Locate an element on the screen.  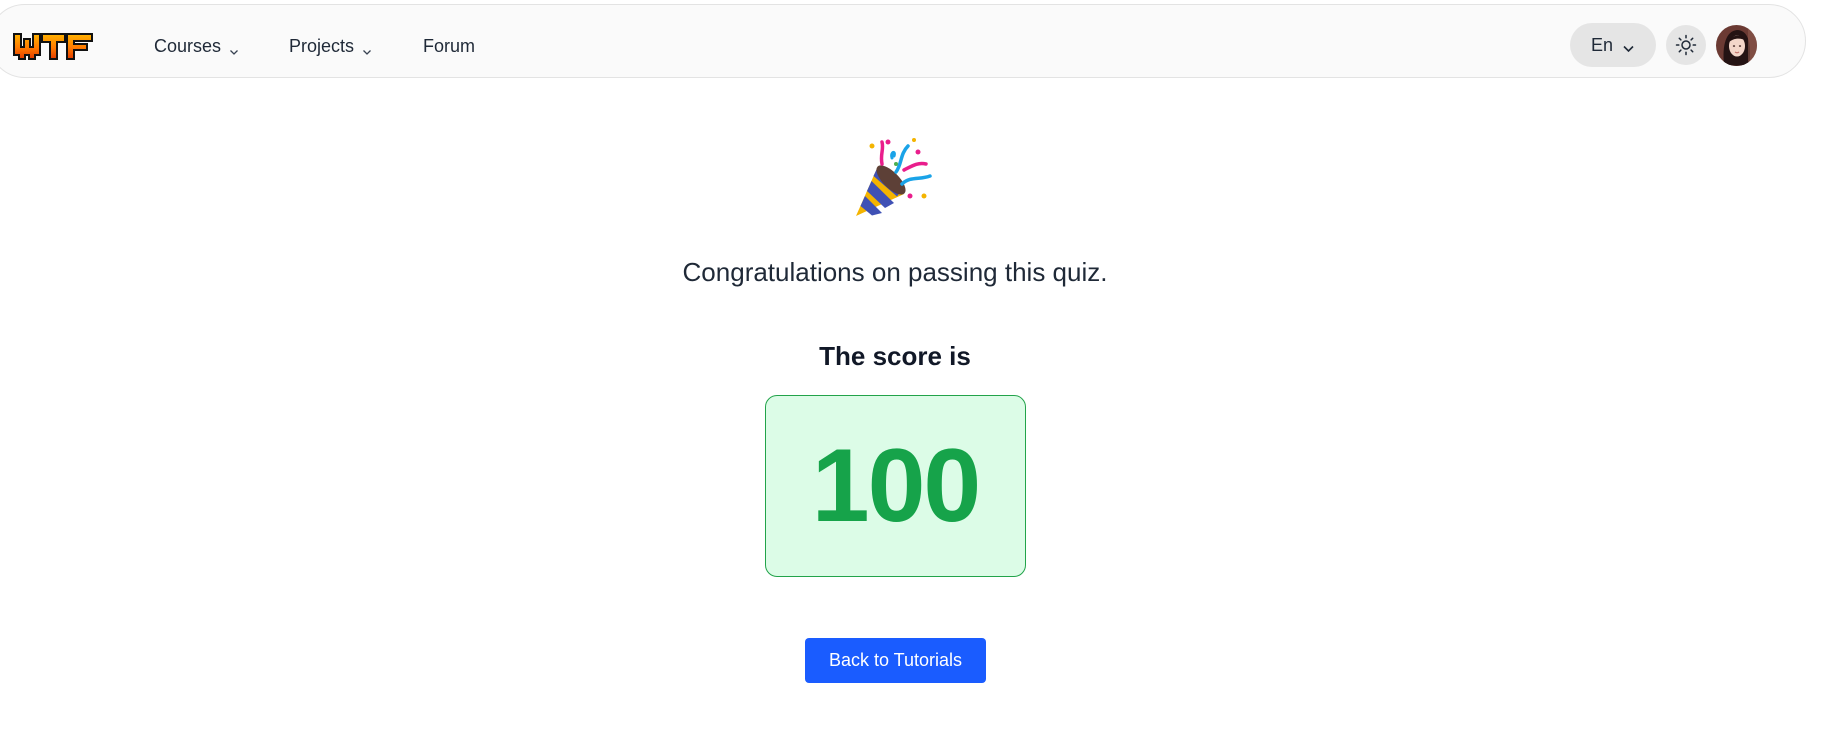
score-value: 100 is located at coordinates (896, 485).